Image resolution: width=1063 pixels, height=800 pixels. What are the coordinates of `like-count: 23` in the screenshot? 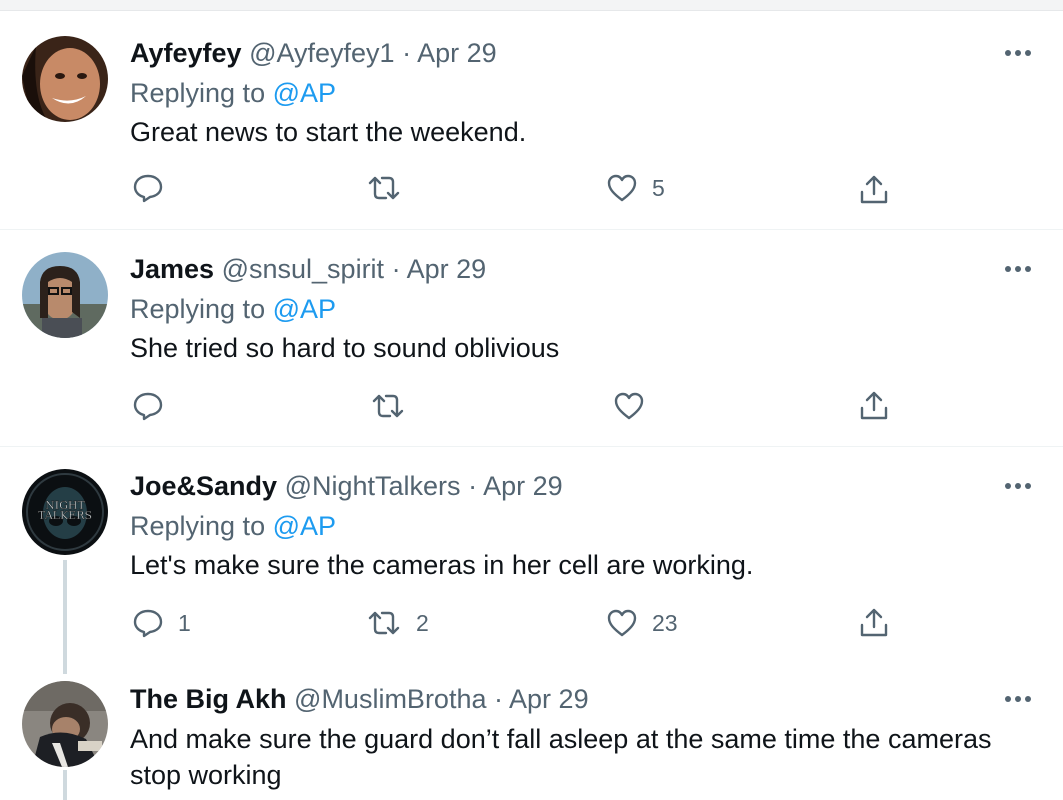 It's located at (665, 622).